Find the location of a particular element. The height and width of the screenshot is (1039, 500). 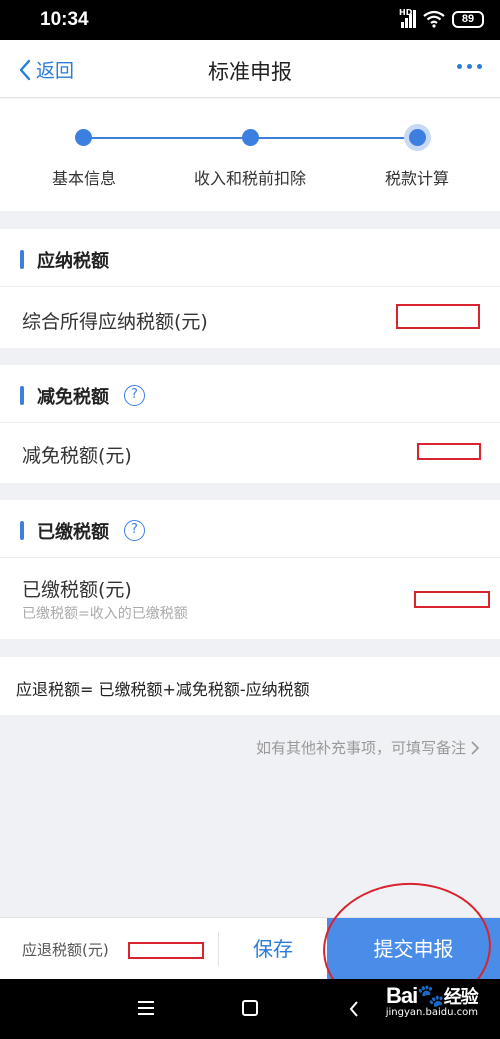

remark-link-label: 如有其他补充事项，可填写备注 is located at coordinates (360, 748).